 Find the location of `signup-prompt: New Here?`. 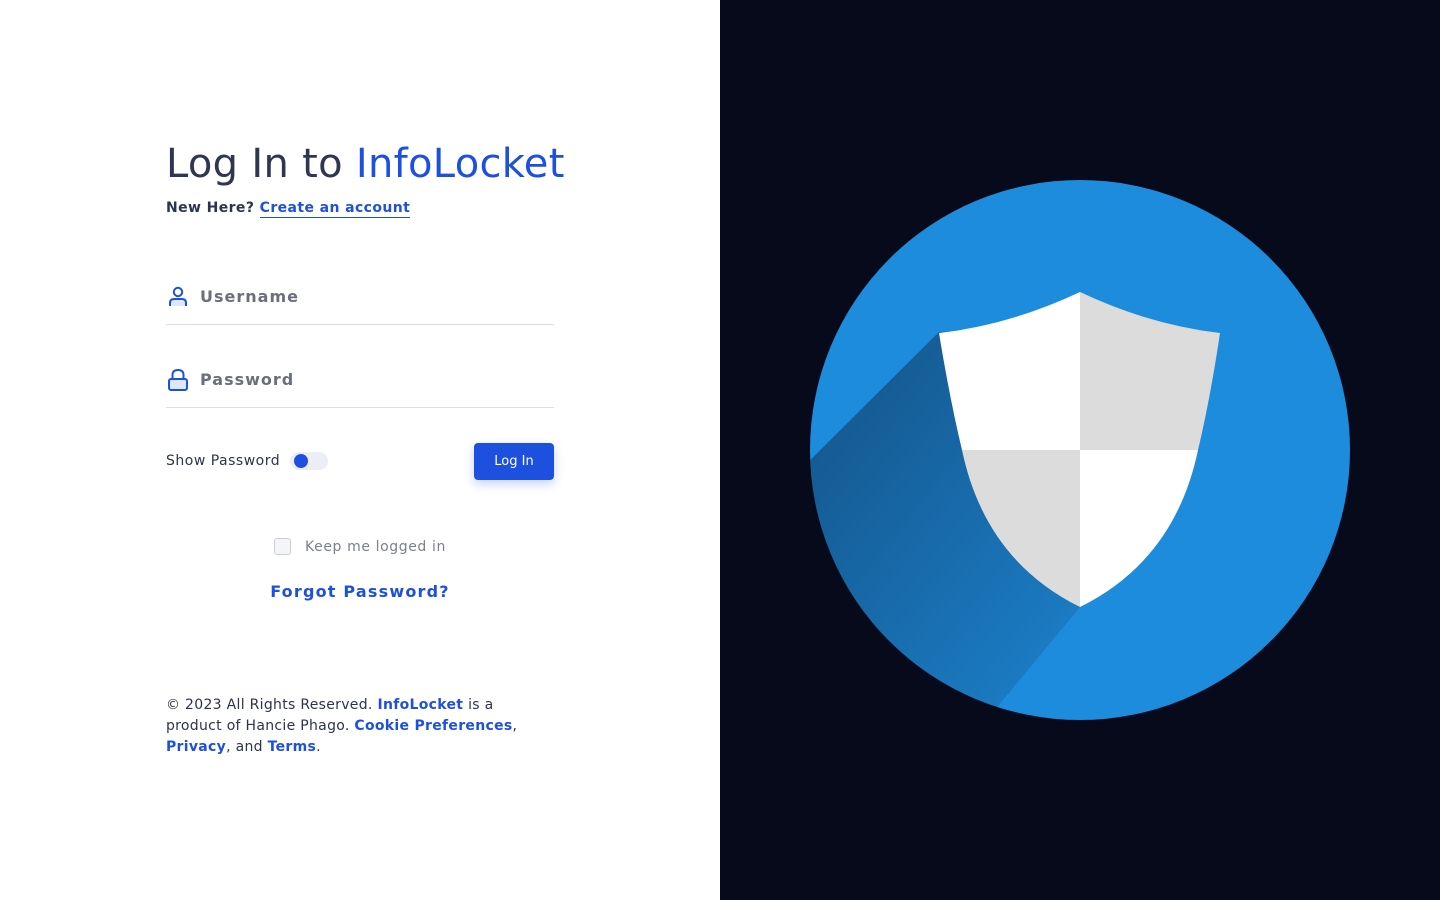

signup-prompt: New Here? is located at coordinates (210, 208).